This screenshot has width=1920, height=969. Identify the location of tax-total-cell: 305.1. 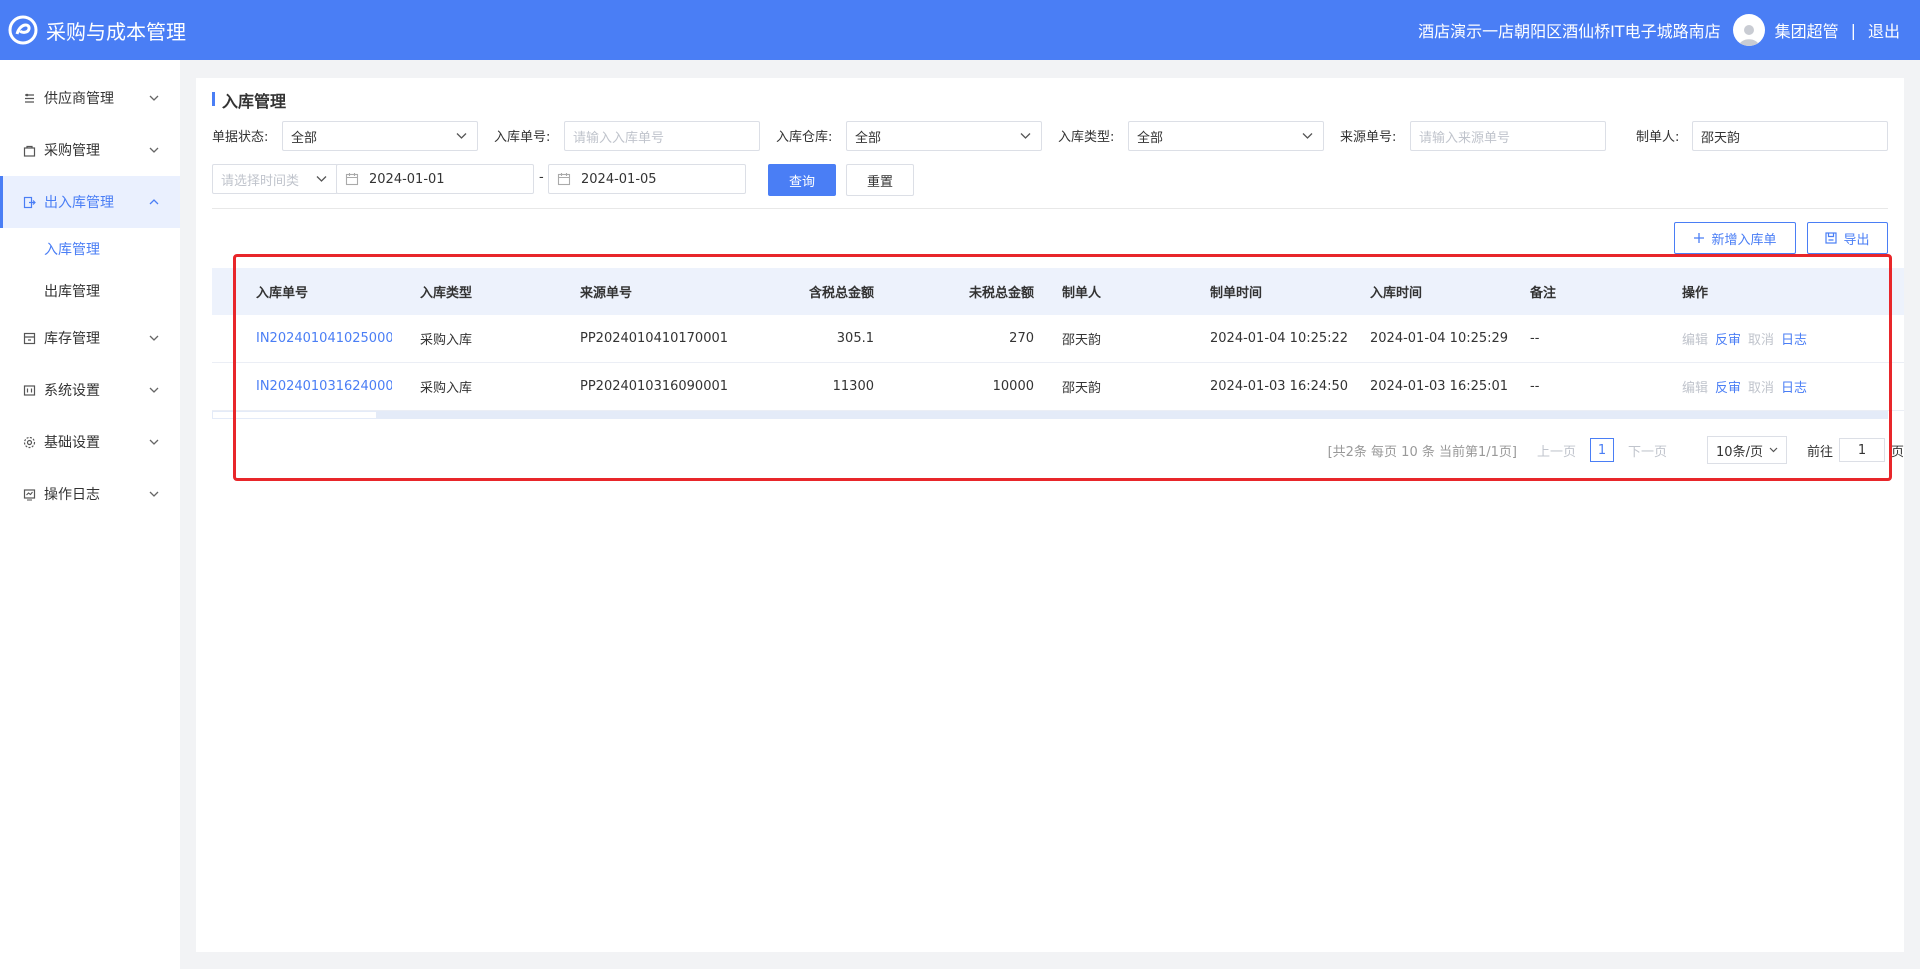
(855, 338).